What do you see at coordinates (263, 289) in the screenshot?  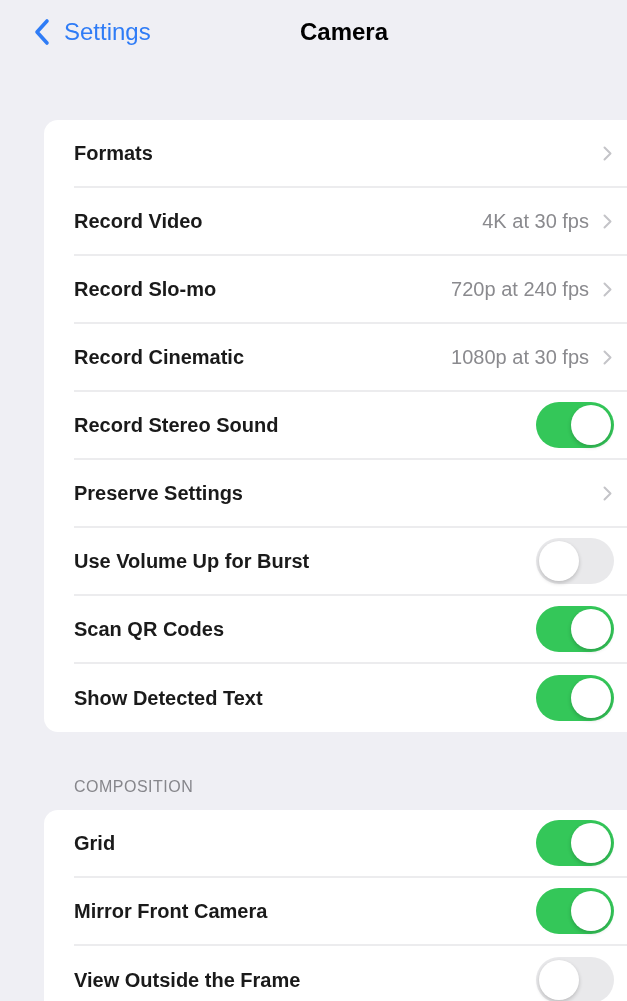 I see `setting-label: Record Slo-mo` at bounding box center [263, 289].